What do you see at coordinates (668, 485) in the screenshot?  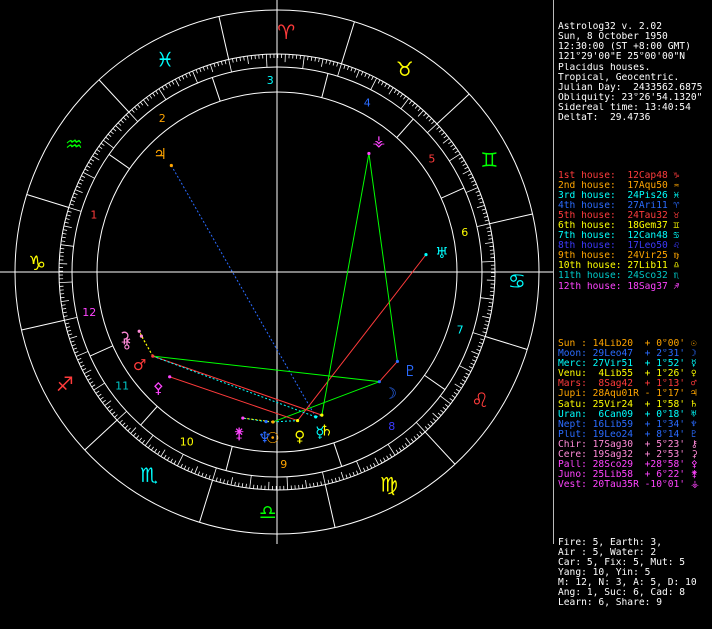 I see `planet-rate: -10°01'` at bounding box center [668, 485].